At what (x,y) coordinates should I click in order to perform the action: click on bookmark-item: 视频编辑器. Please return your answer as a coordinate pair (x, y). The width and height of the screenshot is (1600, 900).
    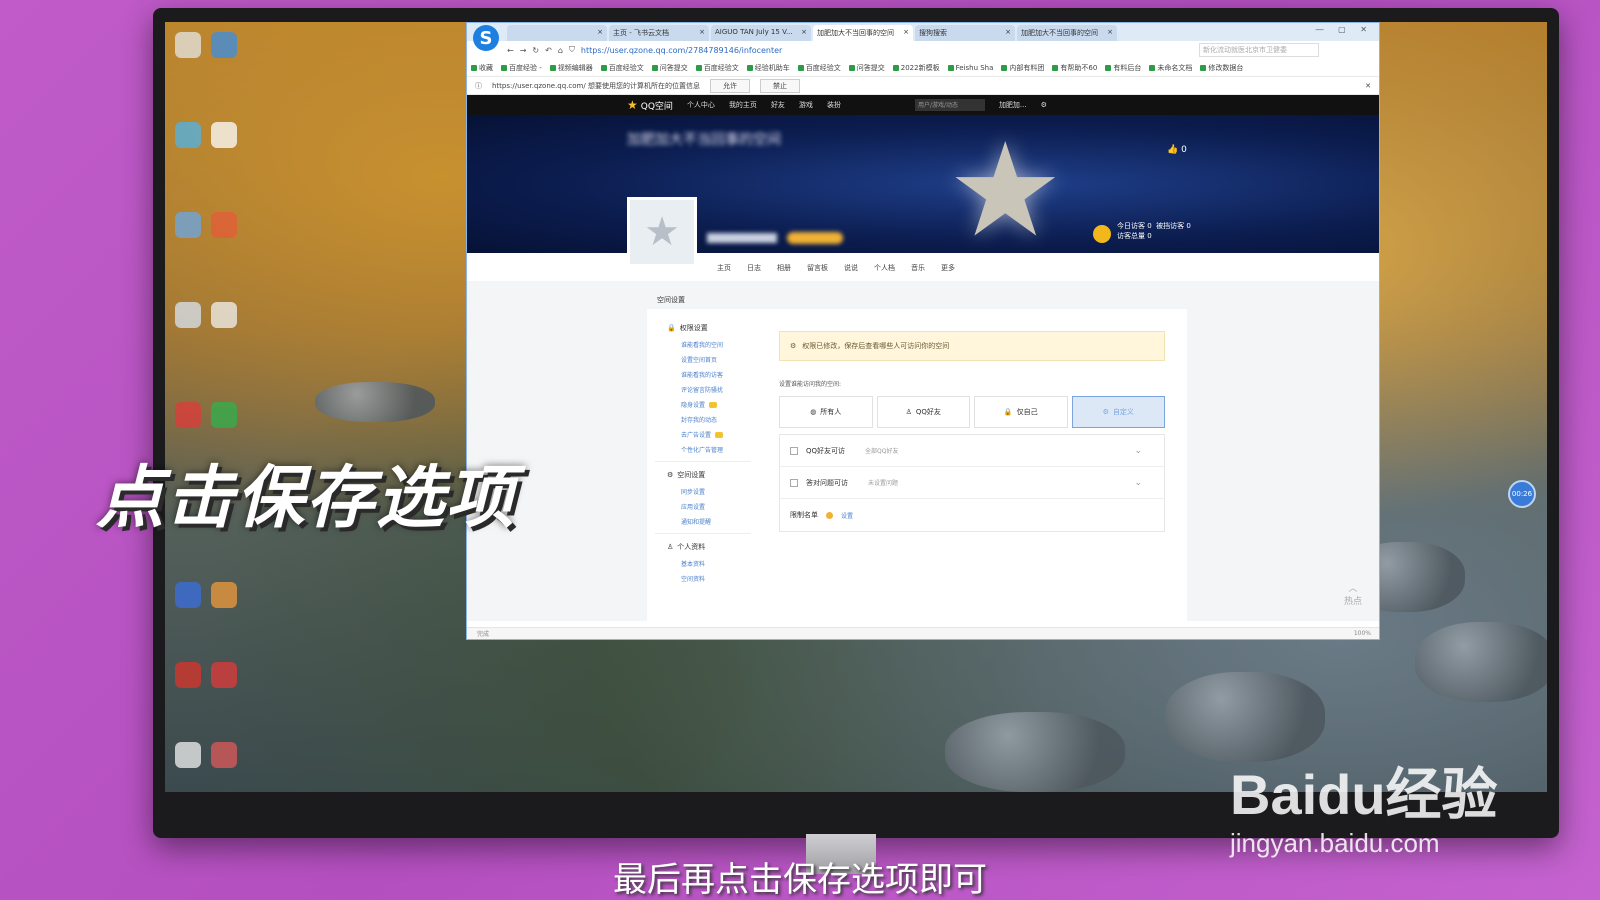
    Looking at the image, I should click on (571, 68).